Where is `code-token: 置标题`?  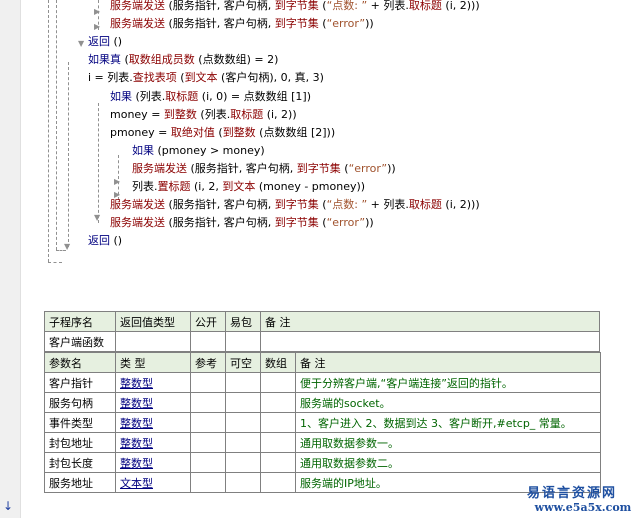 code-token: 置标题 is located at coordinates (174, 186).